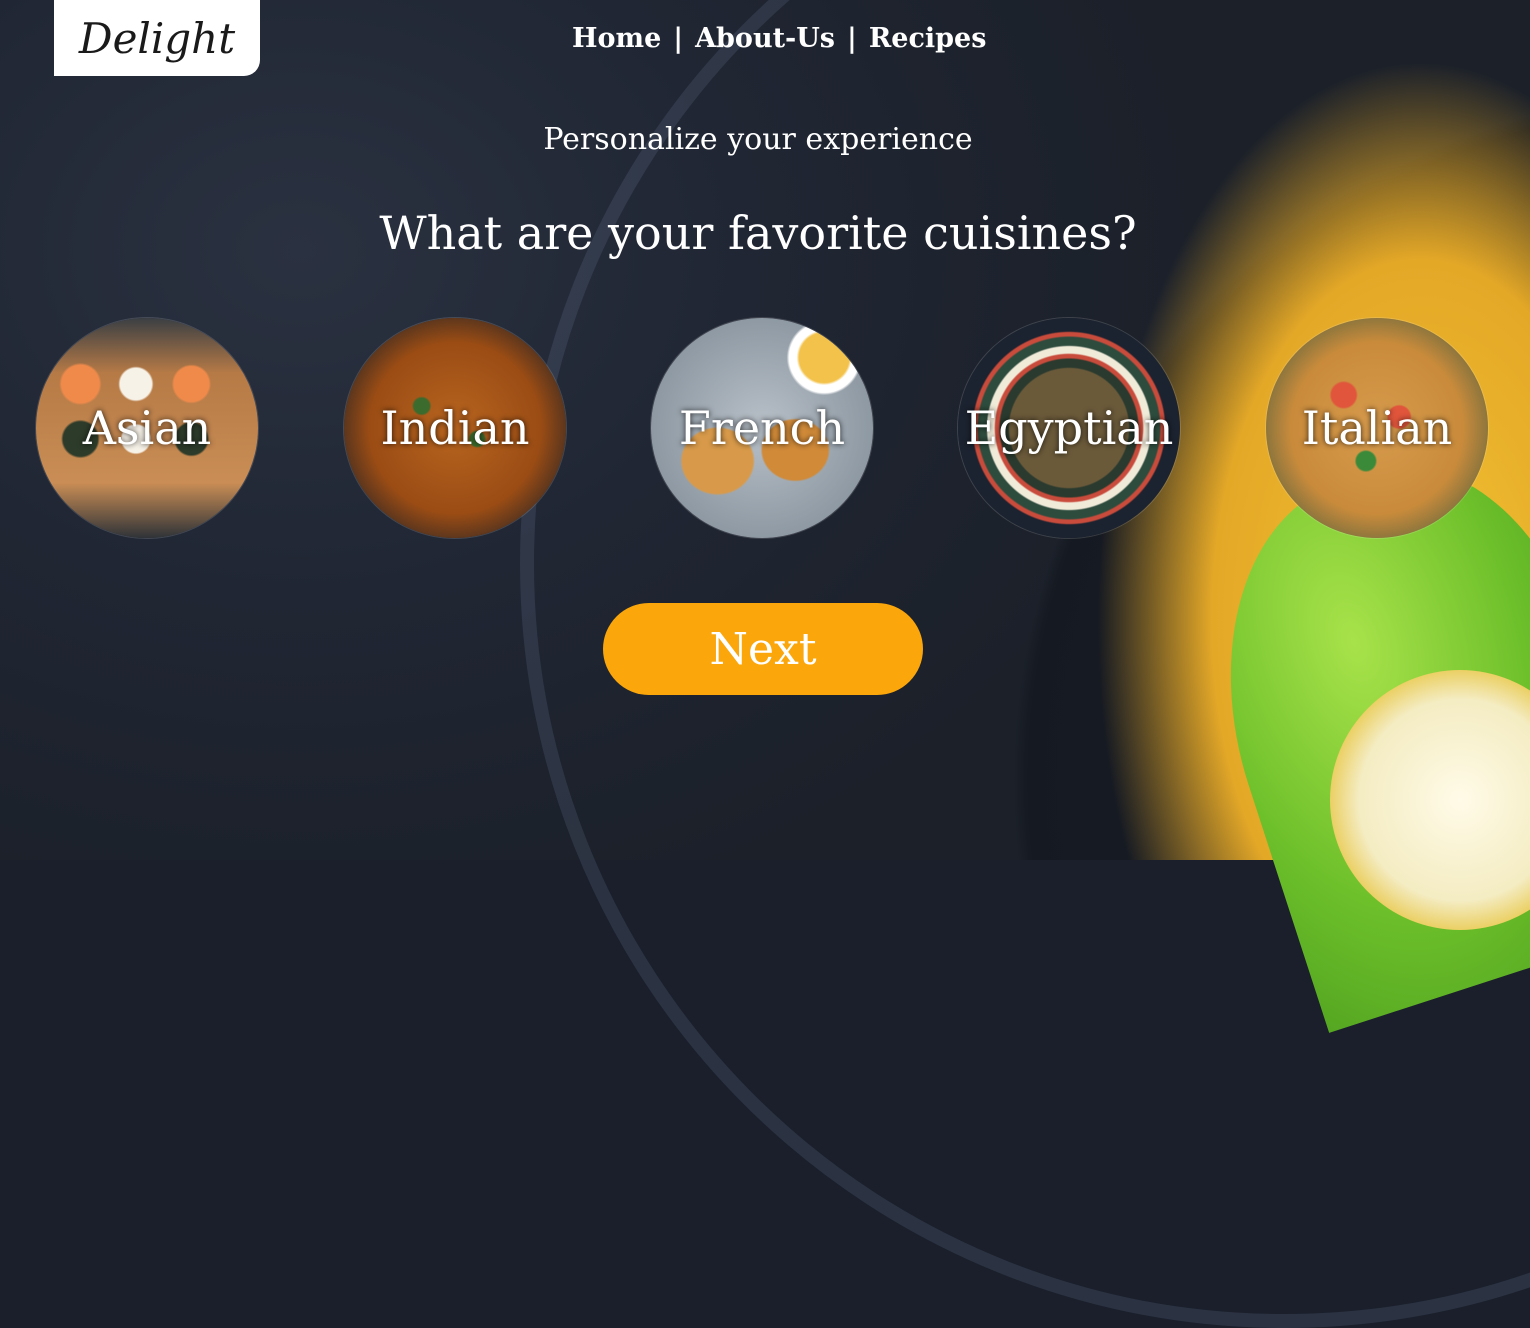 The image size is (1530, 1328). I want to click on cuisine-label: Egyptian, so click(1069, 428).